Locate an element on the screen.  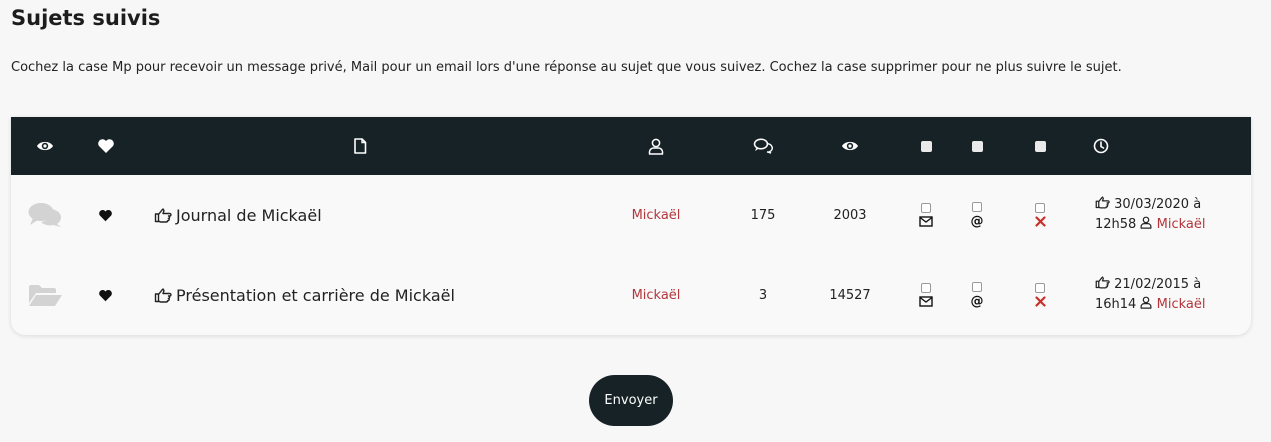
page-title: Sujets suivis is located at coordinates (86, 18).